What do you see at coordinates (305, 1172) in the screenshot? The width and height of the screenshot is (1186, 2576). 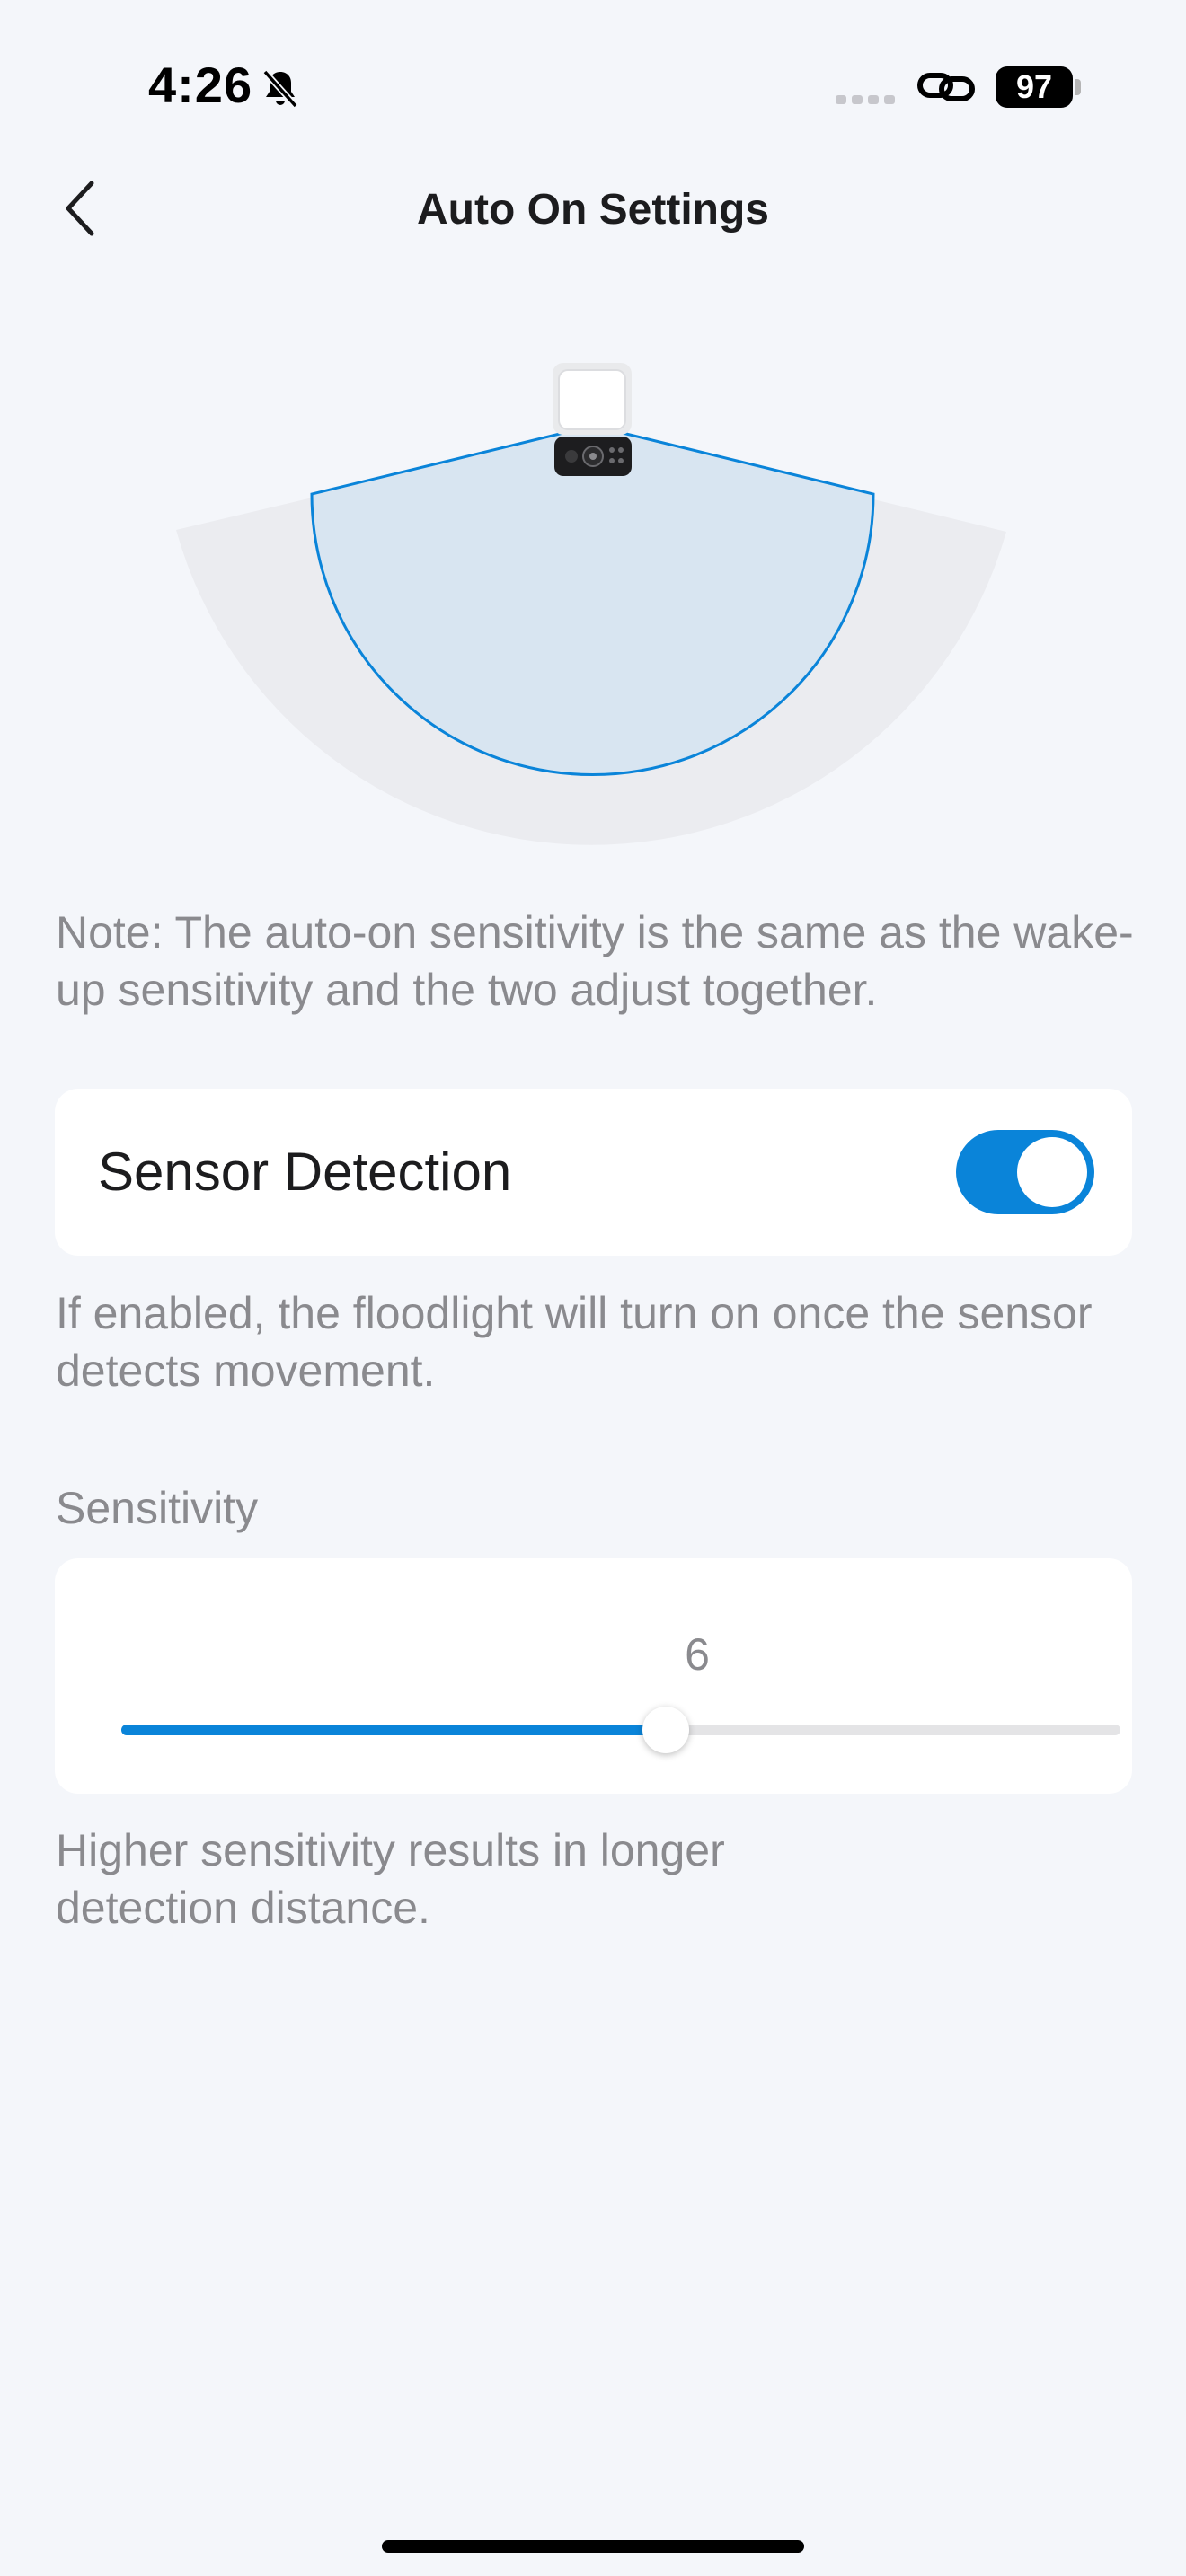 I see `sensor-detection-label: Sensor Detection` at bounding box center [305, 1172].